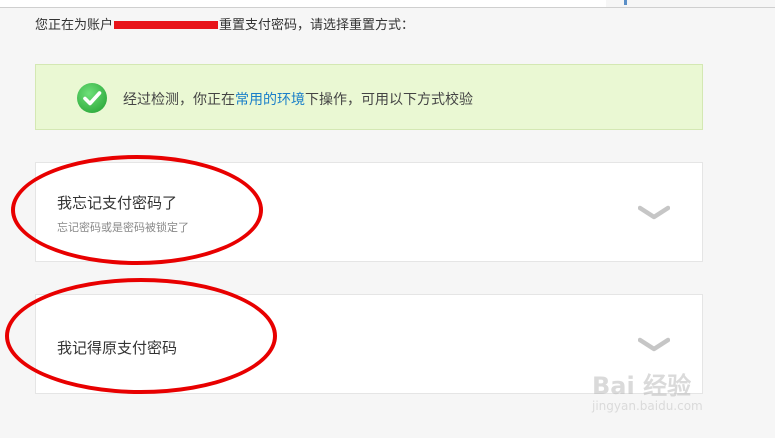 The image size is (775, 438). Describe the element at coordinates (317, 25) in the screenshot. I see `intro-suffix: 重置支付密码，请选择重置方式：` at that location.